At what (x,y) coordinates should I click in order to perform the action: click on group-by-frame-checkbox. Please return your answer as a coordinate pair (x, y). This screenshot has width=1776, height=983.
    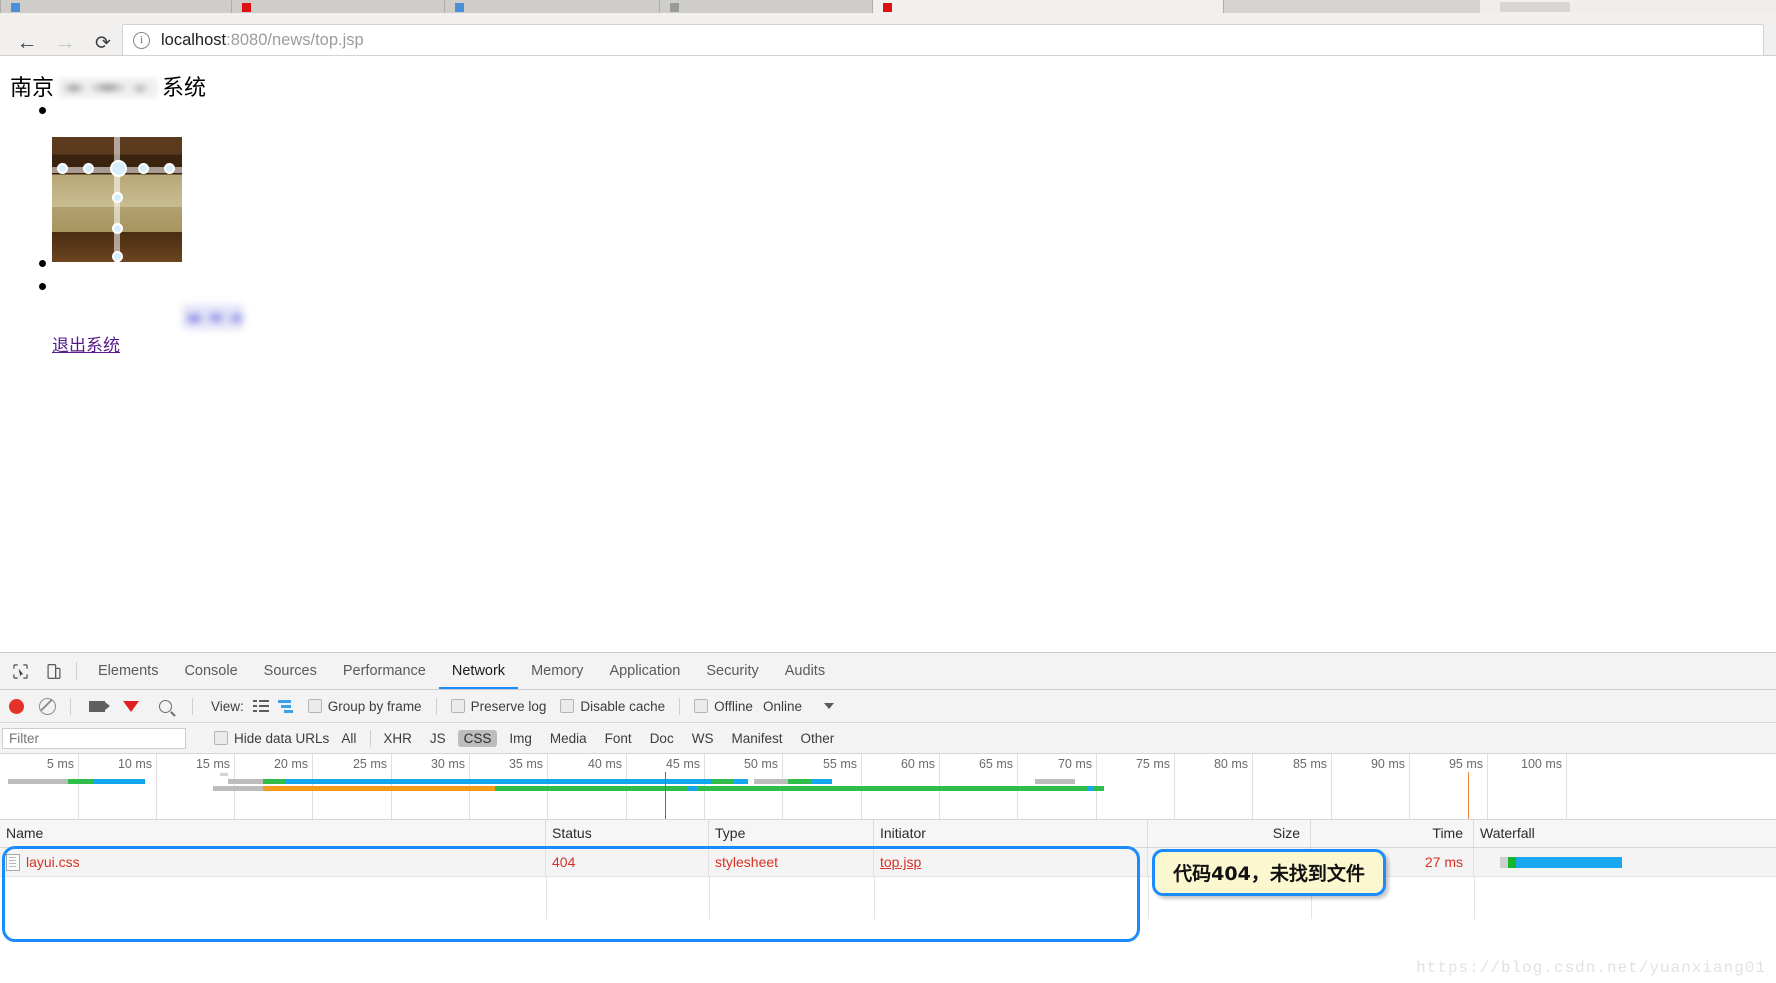
    Looking at the image, I should click on (314, 706).